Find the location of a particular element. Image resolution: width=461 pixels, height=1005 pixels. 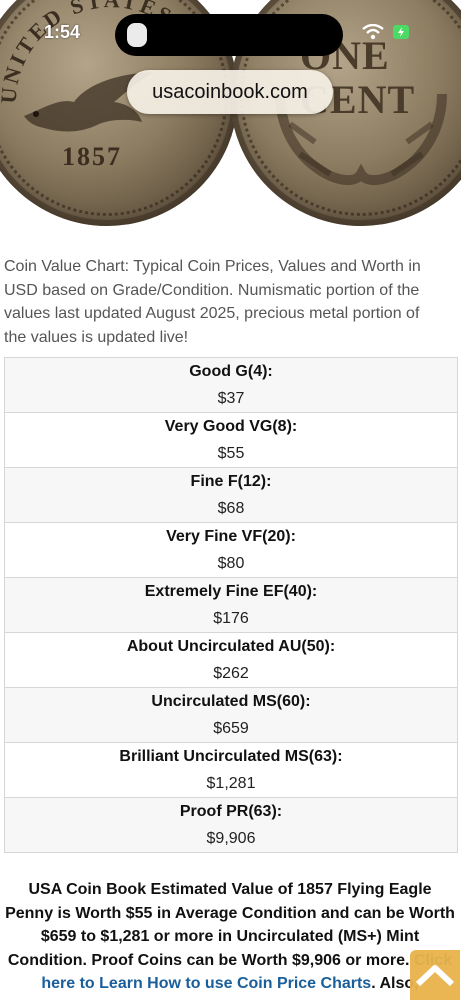

table-row: Brilliant Uncirculated MS(63): $1,281 is located at coordinates (231, 770).